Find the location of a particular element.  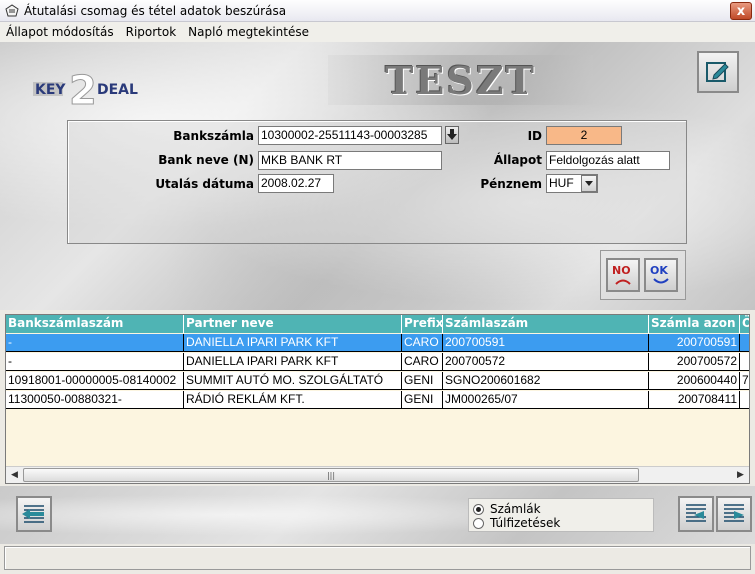

horizontal-scrollbar: ◀ ||| ▶ is located at coordinates (377, 474).